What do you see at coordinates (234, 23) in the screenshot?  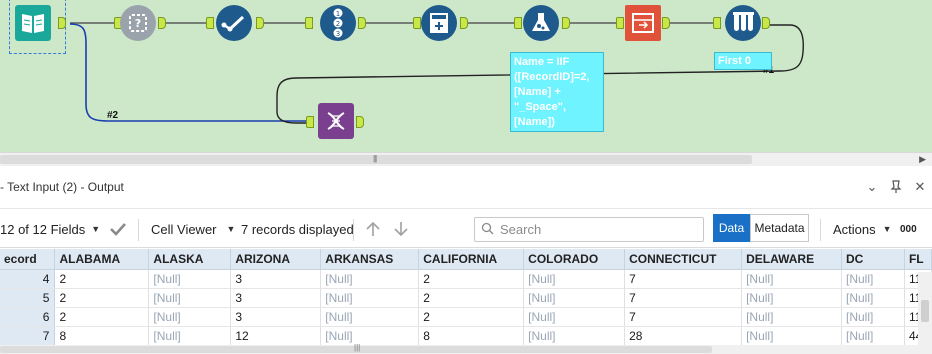 I see `select-tool` at bounding box center [234, 23].